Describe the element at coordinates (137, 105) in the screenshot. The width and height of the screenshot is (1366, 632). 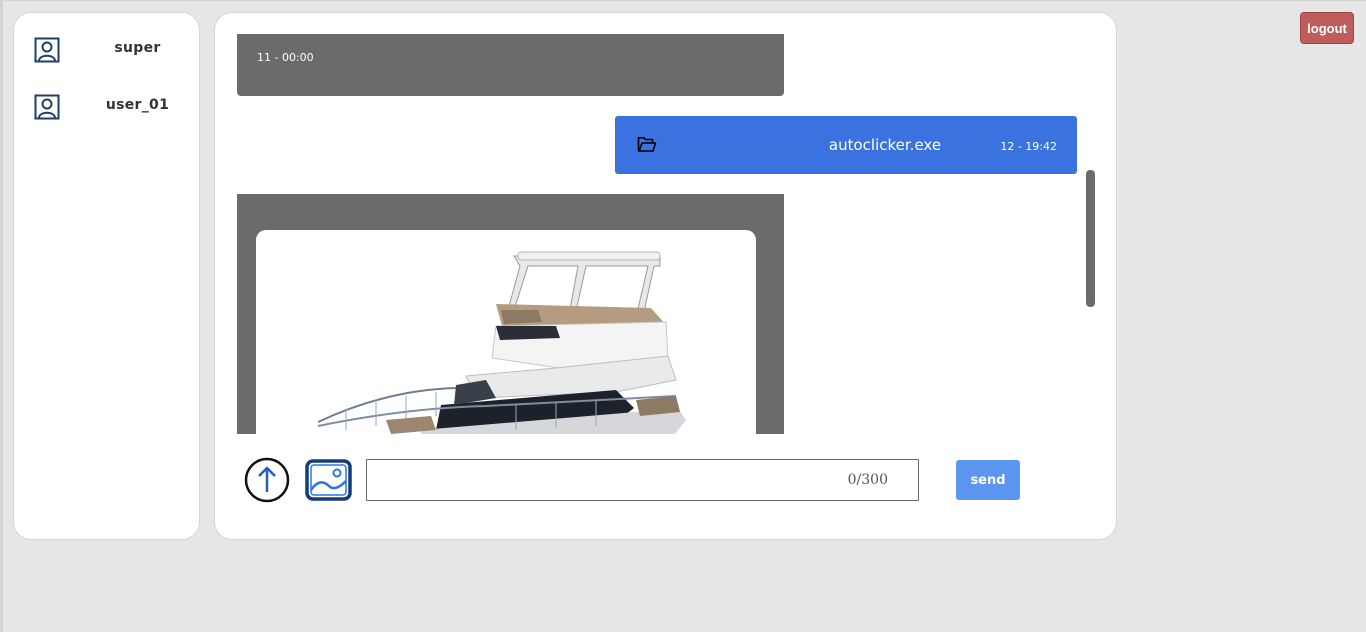
I see `sidebar-user-name: user_01` at that location.